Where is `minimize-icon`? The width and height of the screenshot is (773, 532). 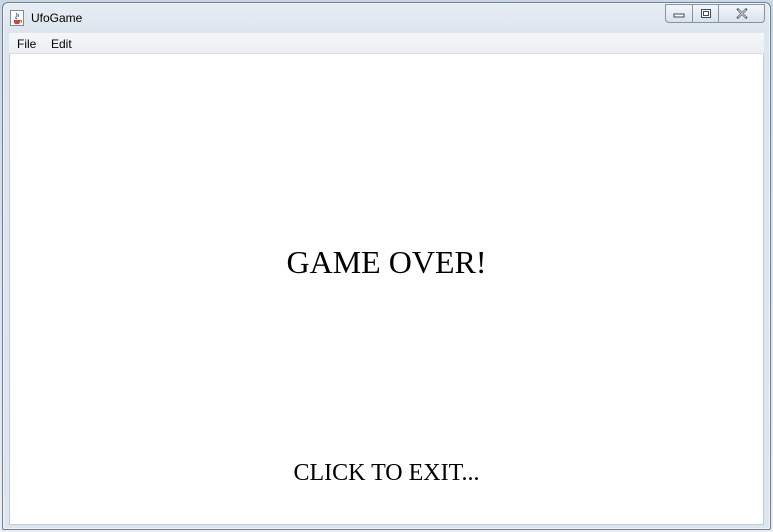
minimize-icon is located at coordinates (679, 15).